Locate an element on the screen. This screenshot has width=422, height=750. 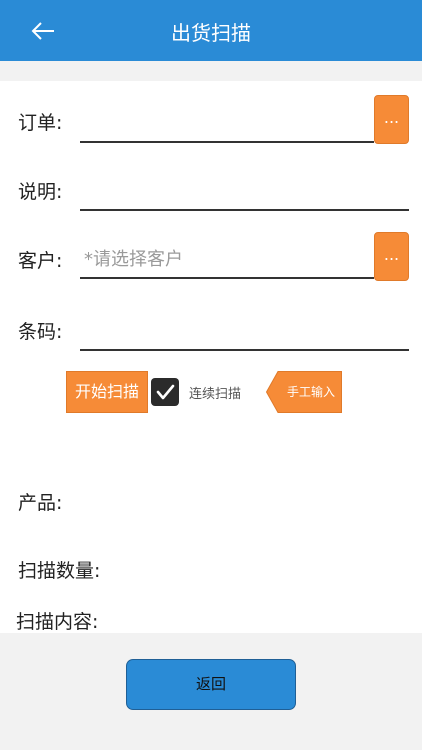
barcode-field is located at coordinates (244, 331).